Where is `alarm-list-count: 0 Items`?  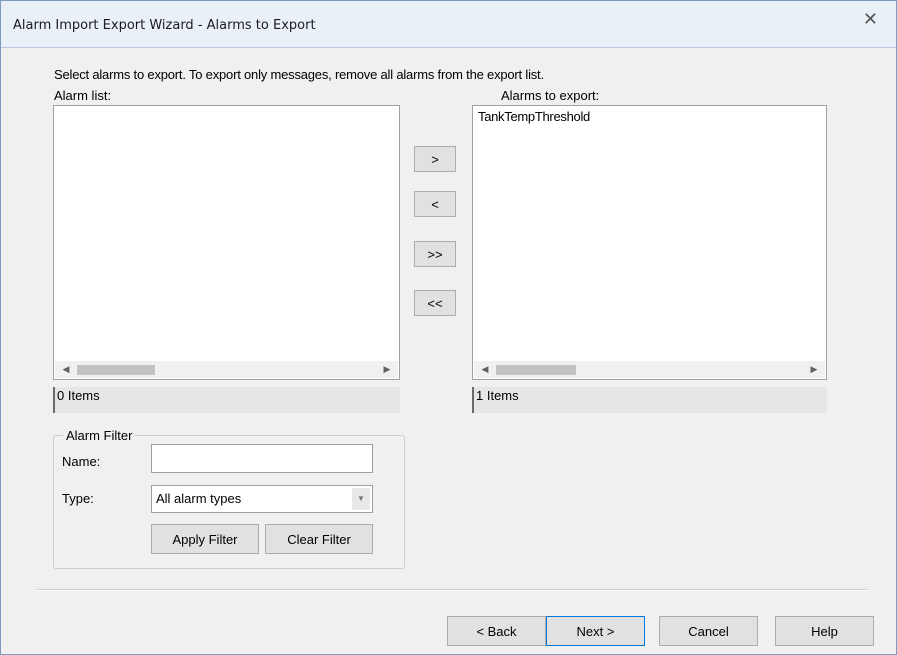 alarm-list-count: 0 Items is located at coordinates (226, 400).